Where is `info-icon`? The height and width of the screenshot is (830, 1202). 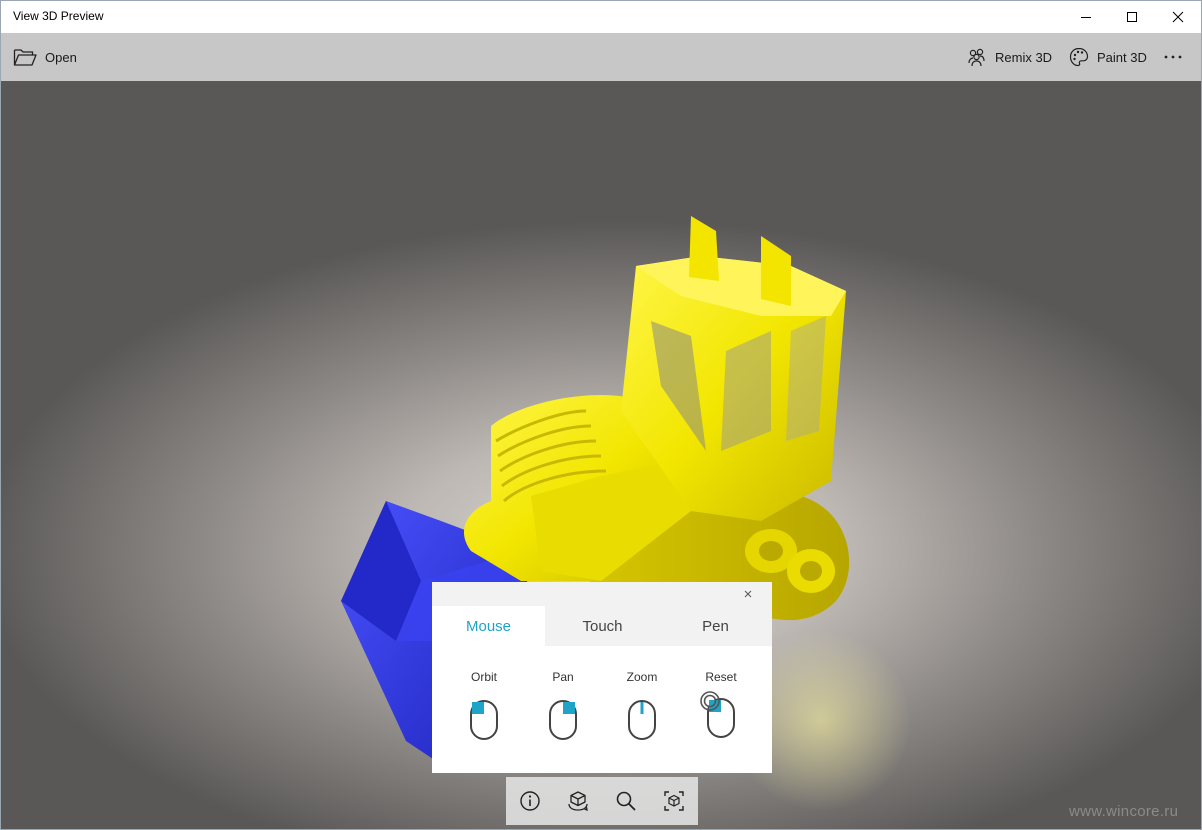 info-icon is located at coordinates (530, 801).